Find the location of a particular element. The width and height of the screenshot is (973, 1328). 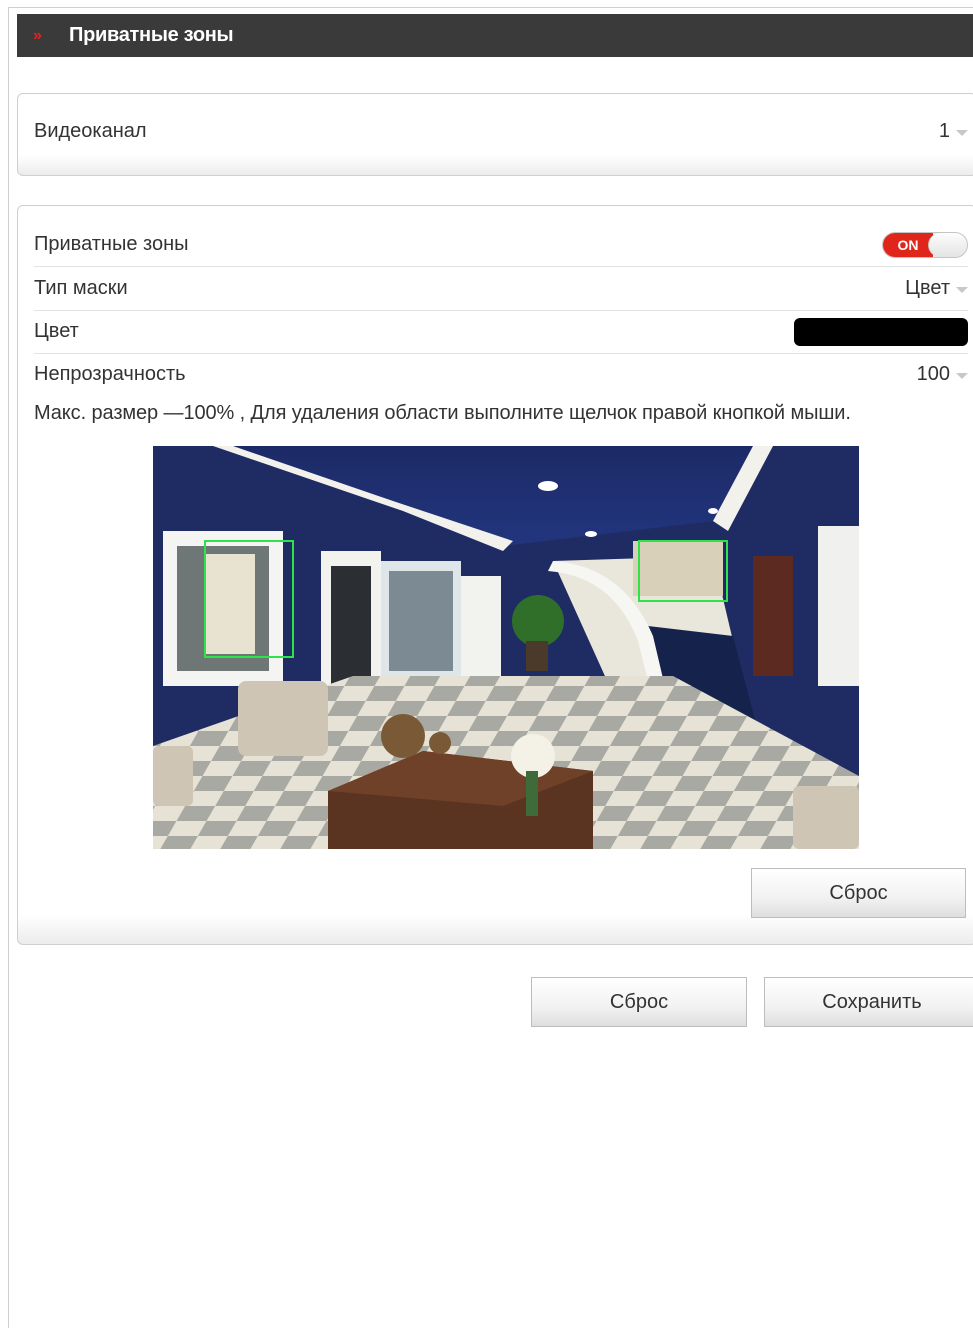

save-button: Сохранить is located at coordinates (868, 1002).